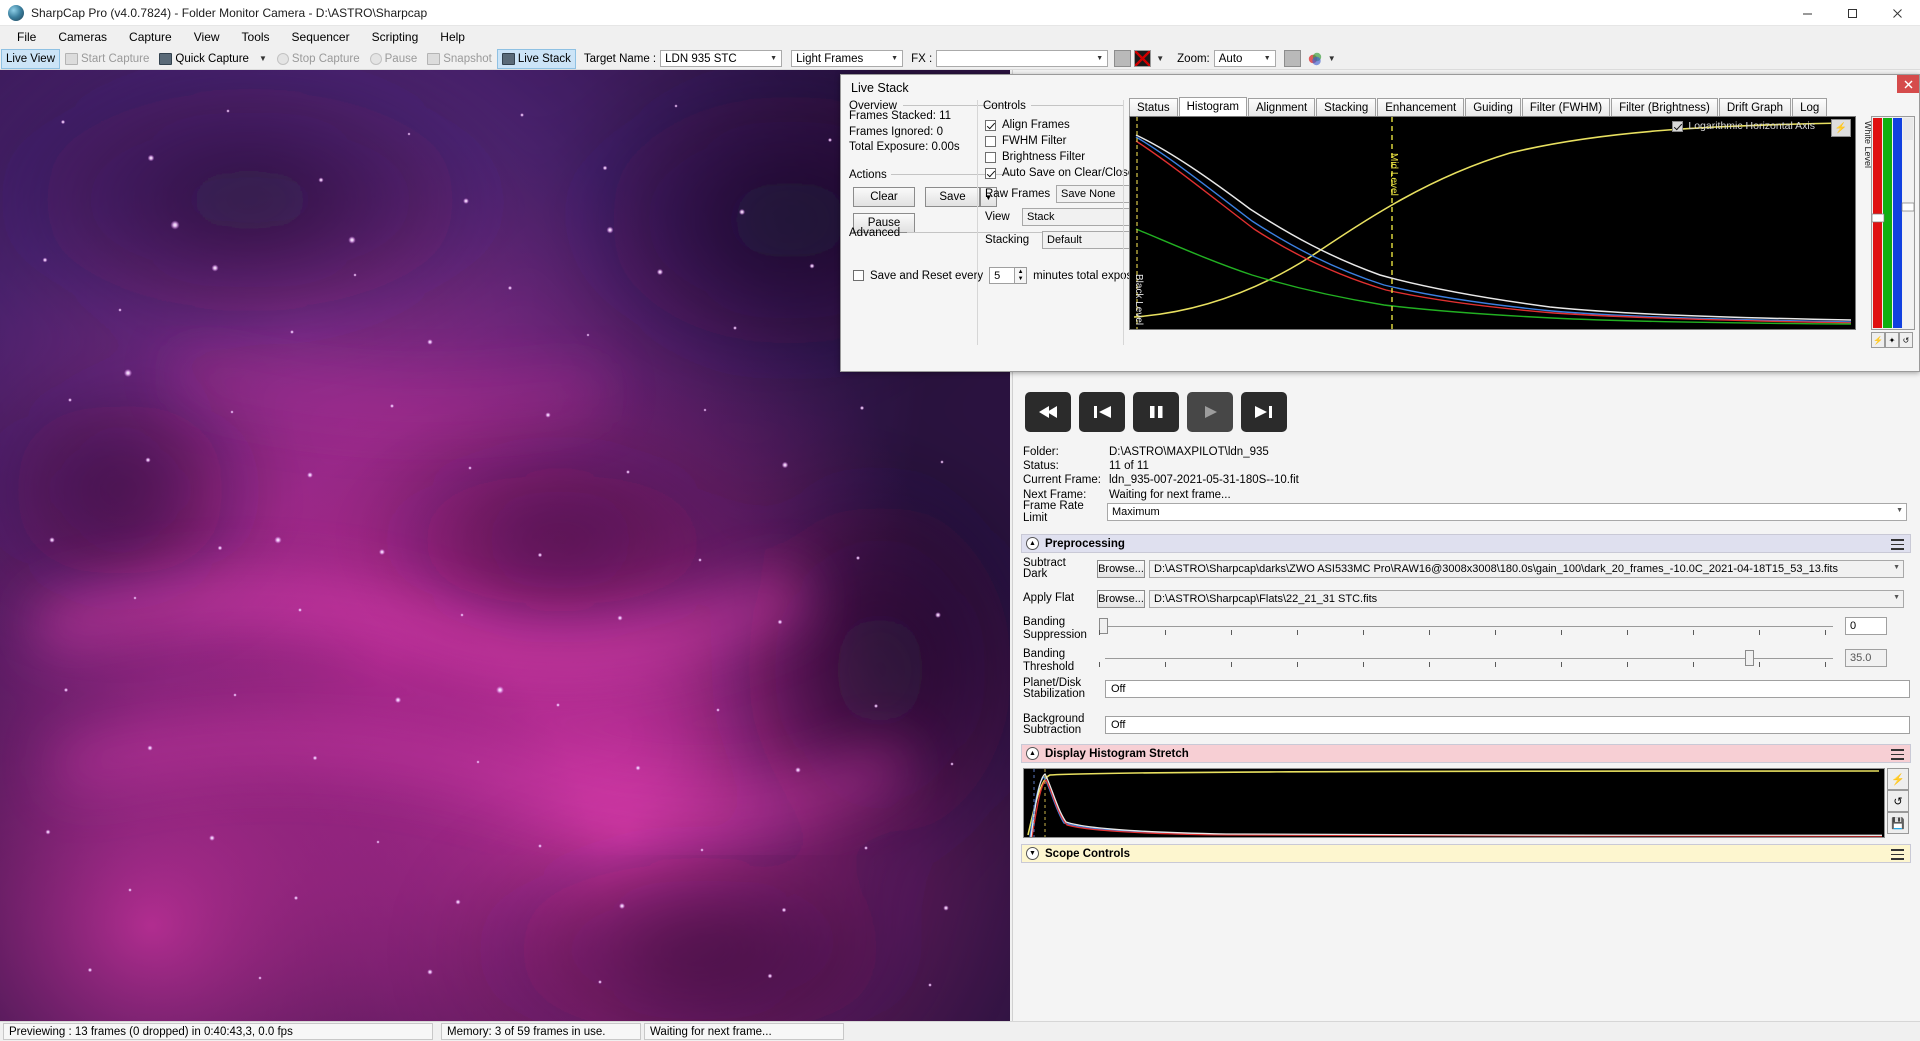  I want to click on log-axis-checkbox, so click(1678, 126).